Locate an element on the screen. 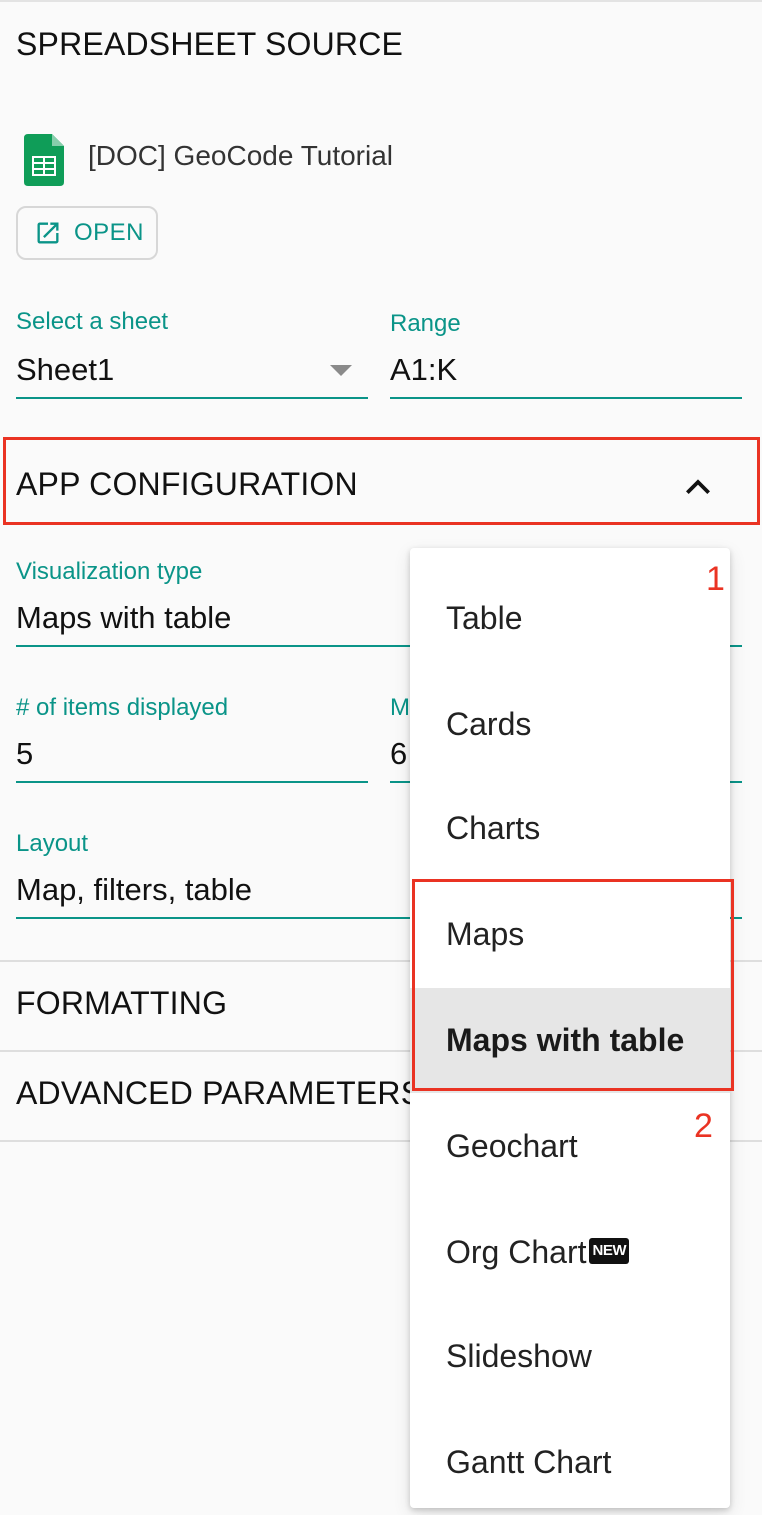 The width and height of the screenshot is (762, 1515). open-spreadsheet-button: OPEN is located at coordinates (87, 233).